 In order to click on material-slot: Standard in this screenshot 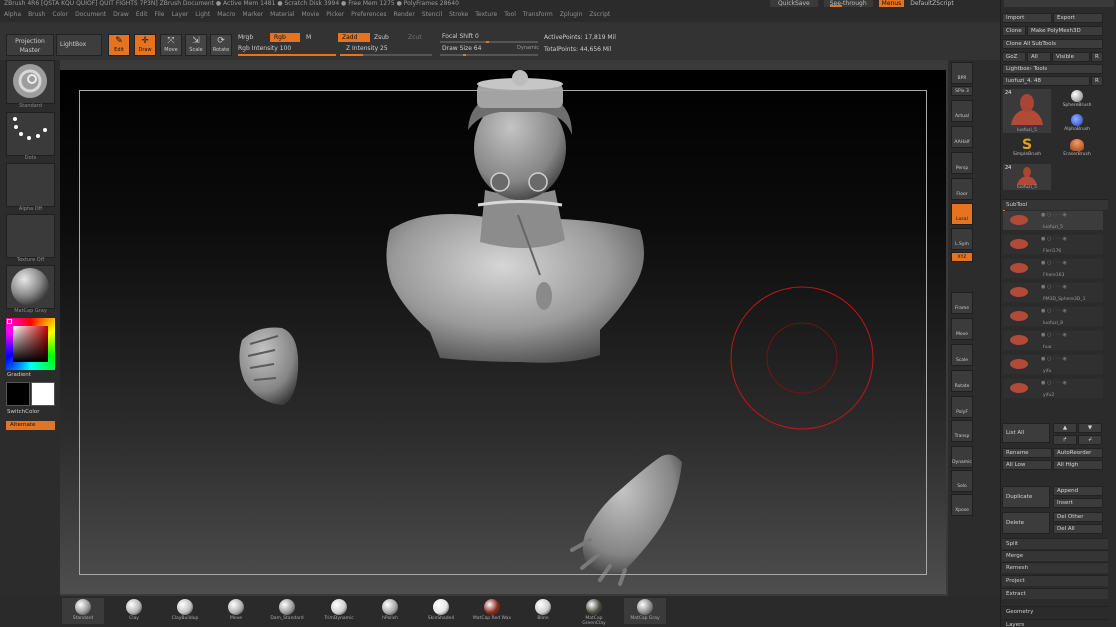, I will do `click(83, 611)`.